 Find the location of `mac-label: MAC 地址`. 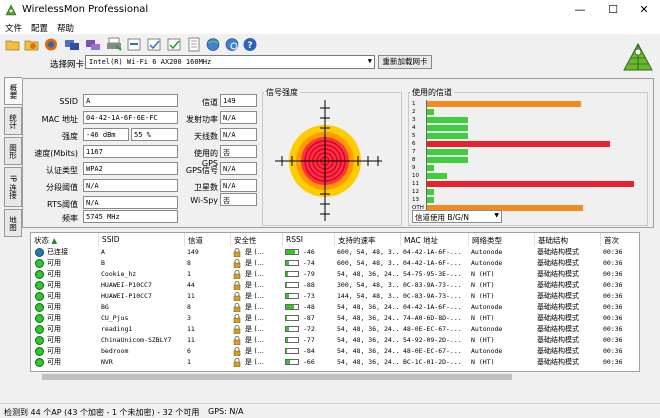

mac-label: MAC 地址 is located at coordinates (59, 119).